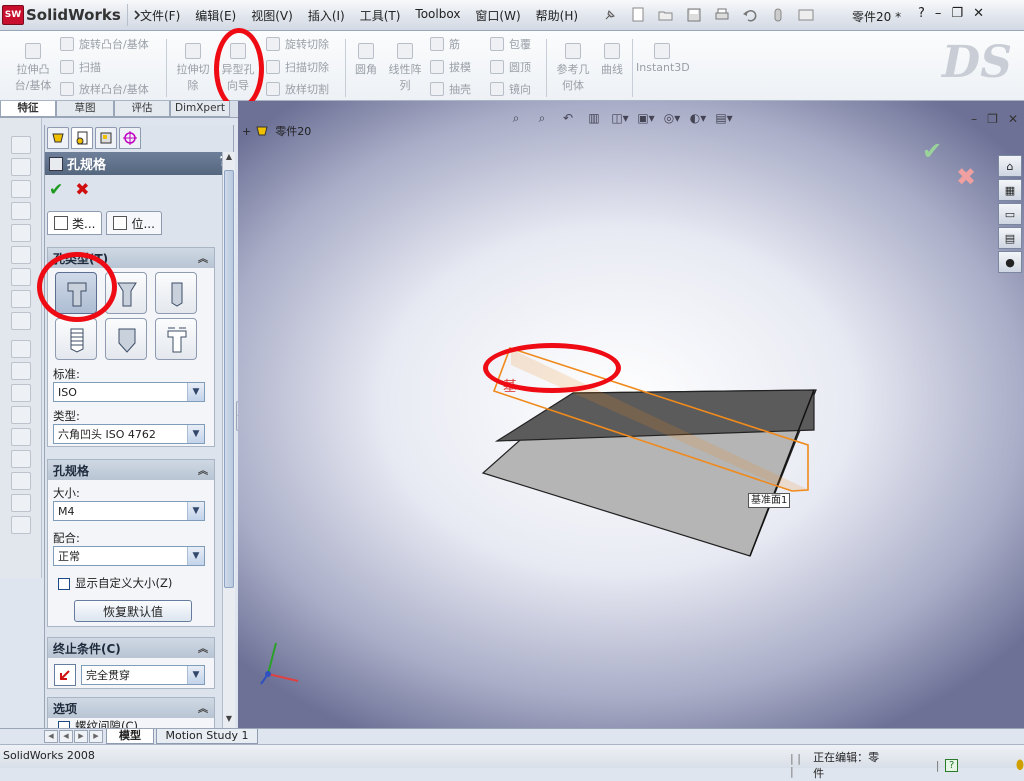 The image size is (1024, 781). Describe the element at coordinates (66, 736) in the screenshot. I see `prev-tab-icon: ◀` at that location.